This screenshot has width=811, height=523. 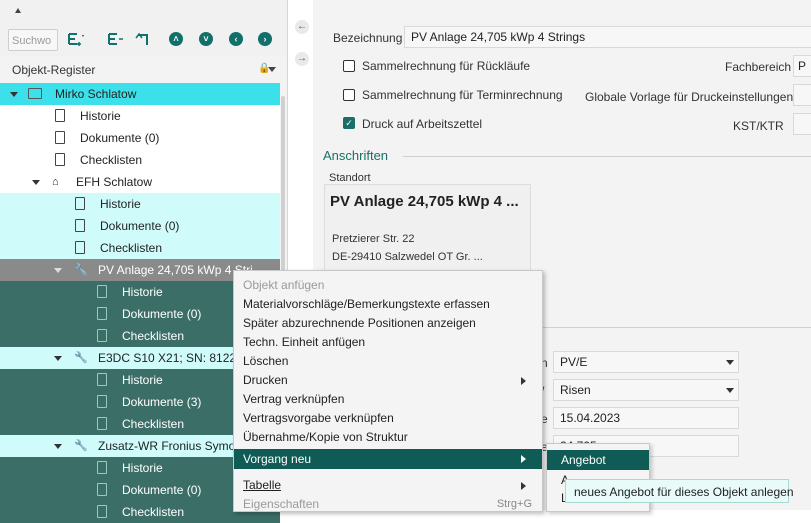 I want to click on anschriften-heading: Anschriften, so click(x=356, y=155).